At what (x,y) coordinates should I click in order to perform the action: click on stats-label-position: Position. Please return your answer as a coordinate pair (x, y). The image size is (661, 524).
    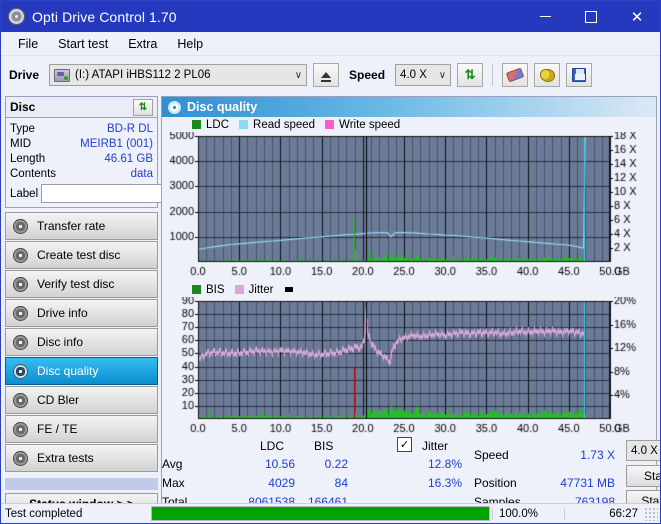
    Looking at the image, I should click on (495, 483).